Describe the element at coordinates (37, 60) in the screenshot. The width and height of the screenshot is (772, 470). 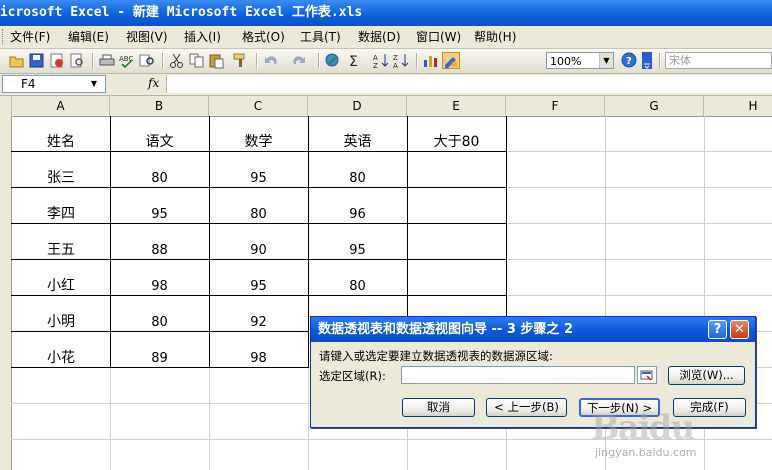
I see `save-icon` at that location.